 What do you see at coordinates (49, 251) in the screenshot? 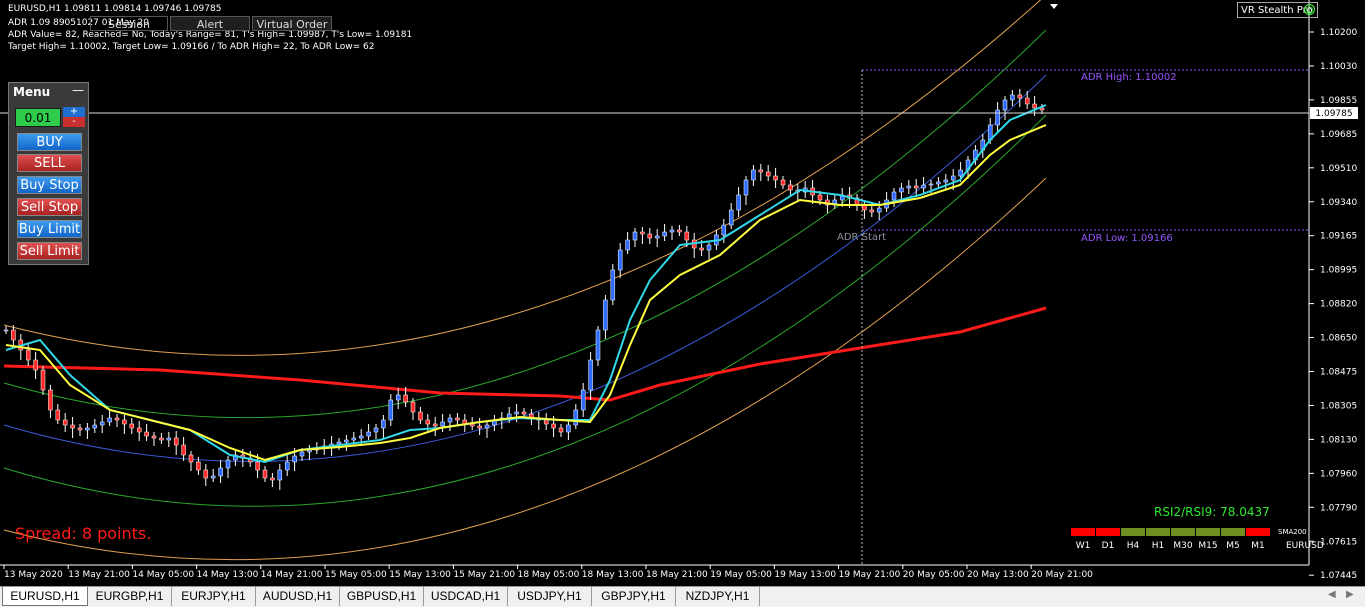
I see `sell-limit-button: Sell Limit` at bounding box center [49, 251].